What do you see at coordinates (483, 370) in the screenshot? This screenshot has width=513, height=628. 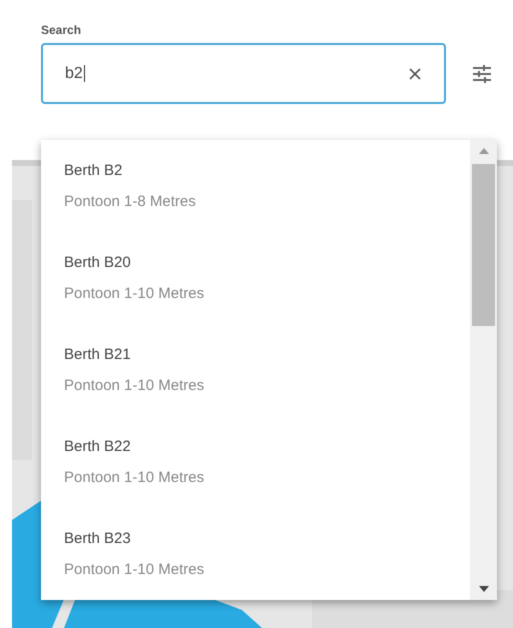 I see `scrollbar` at bounding box center [483, 370].